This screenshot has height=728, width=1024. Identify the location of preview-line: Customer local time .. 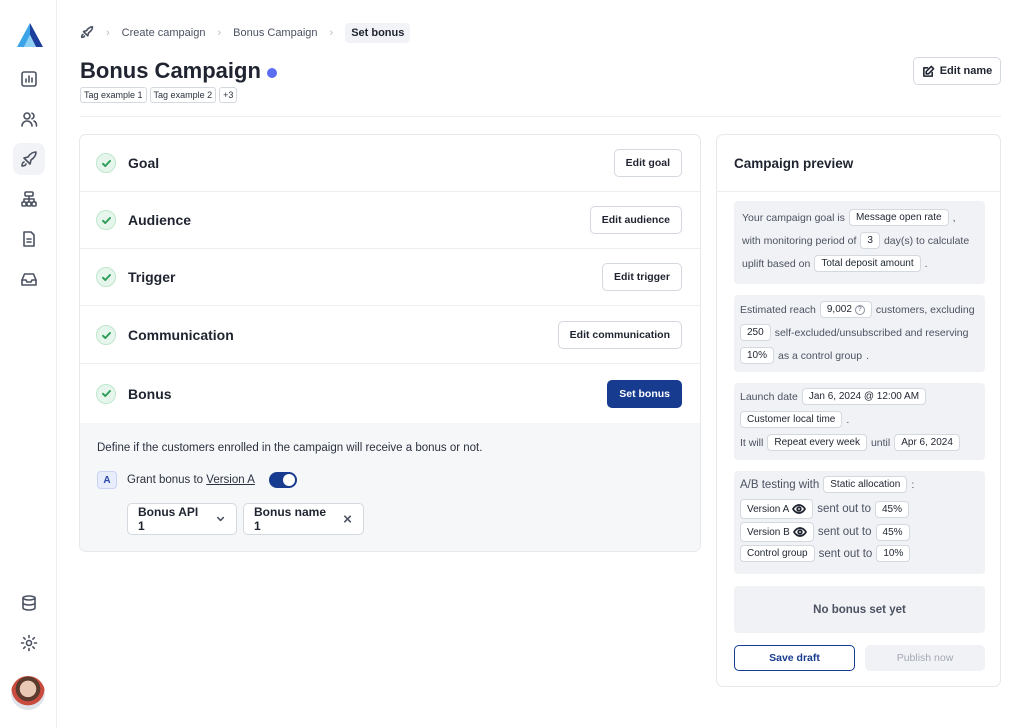
(794, 419).